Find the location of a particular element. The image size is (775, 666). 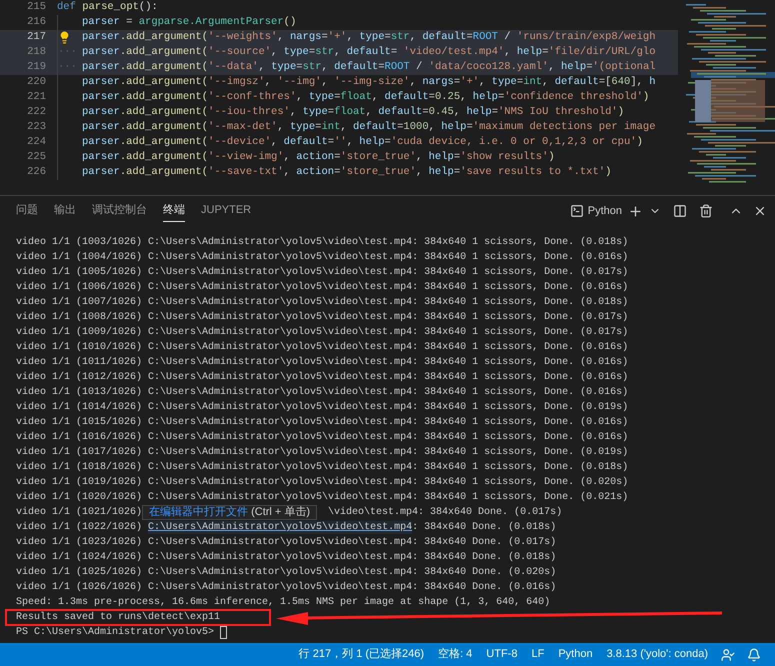

code-line: def parse_opt(): is located at coordinates (107, 7).